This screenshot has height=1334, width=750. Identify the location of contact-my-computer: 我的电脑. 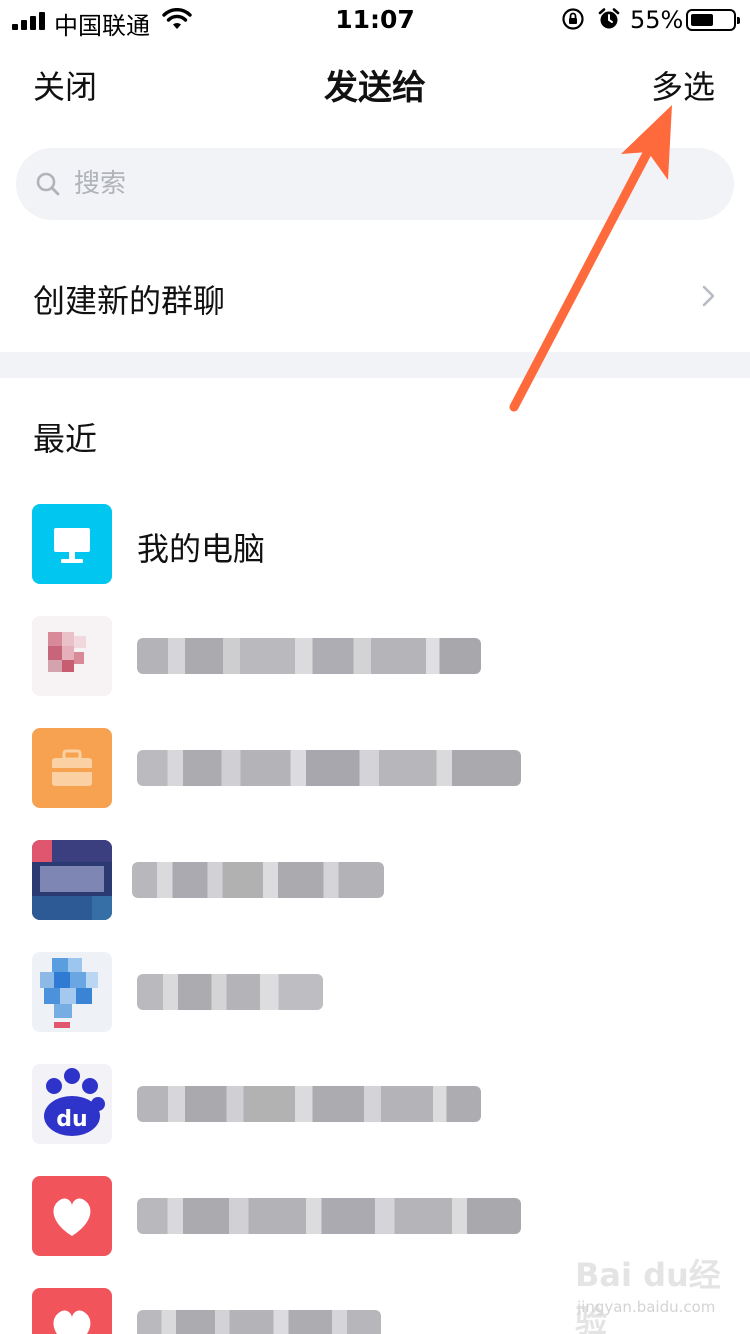
(375, 560).